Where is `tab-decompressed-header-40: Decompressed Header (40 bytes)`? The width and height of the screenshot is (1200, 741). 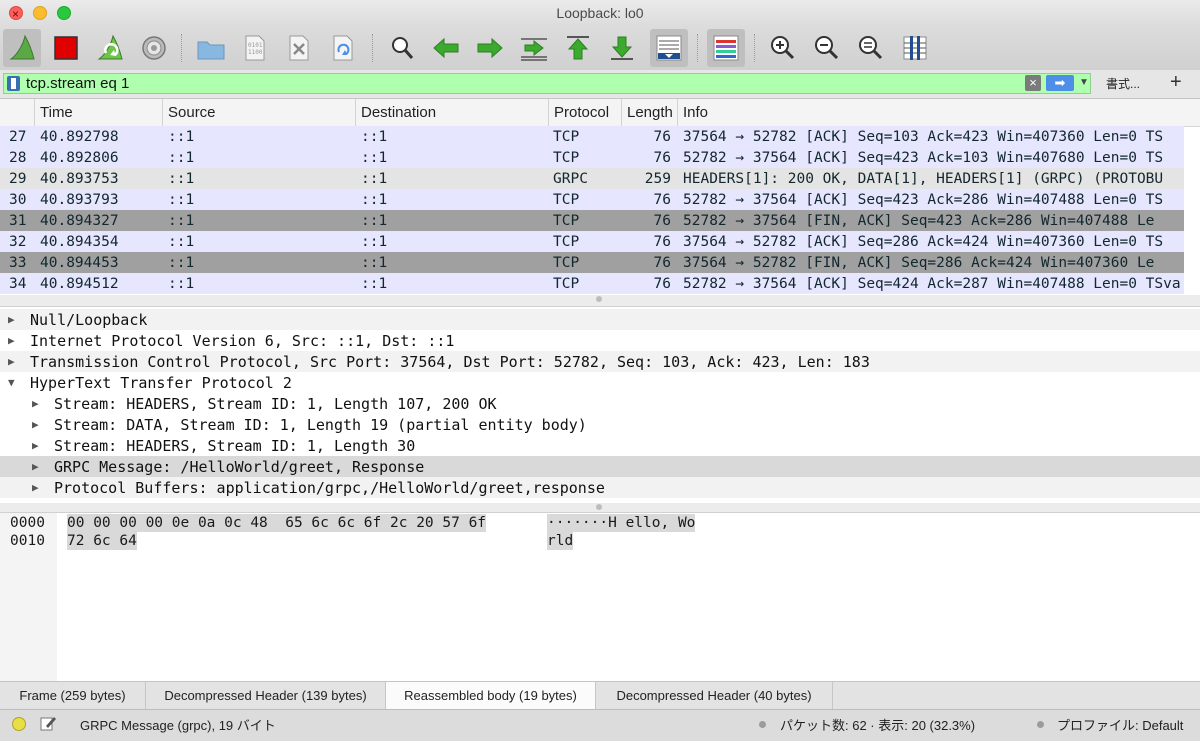 tab-decompressed-header-40: Decompressed Header (40 bytes) is located at coordinates (714, 695).